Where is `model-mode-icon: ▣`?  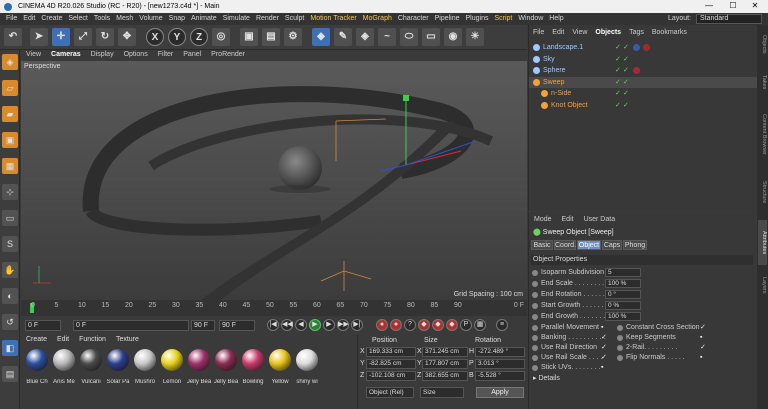
model-mode-icon: ▣ is located at coordinates (10, 140).